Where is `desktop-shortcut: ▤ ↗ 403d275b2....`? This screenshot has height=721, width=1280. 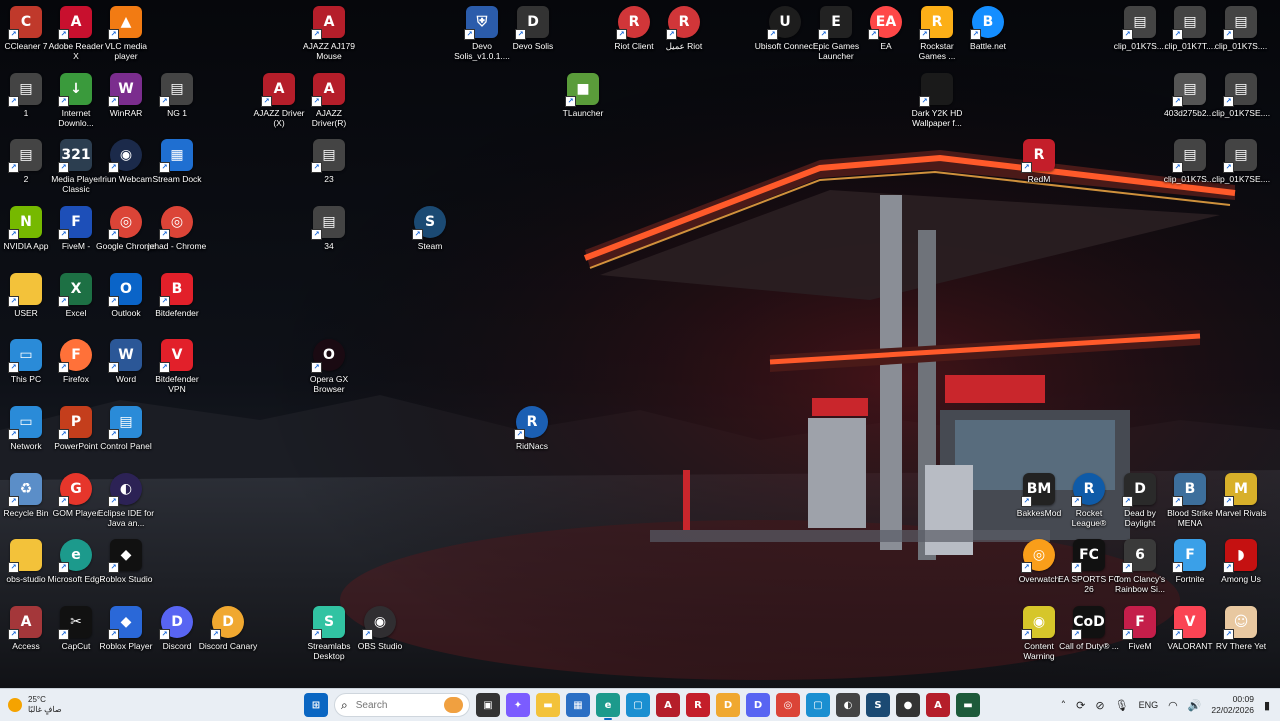 desktop-shortcut: ▤ ↗ 403d275b2.... is located at coordinates (1190, 95).